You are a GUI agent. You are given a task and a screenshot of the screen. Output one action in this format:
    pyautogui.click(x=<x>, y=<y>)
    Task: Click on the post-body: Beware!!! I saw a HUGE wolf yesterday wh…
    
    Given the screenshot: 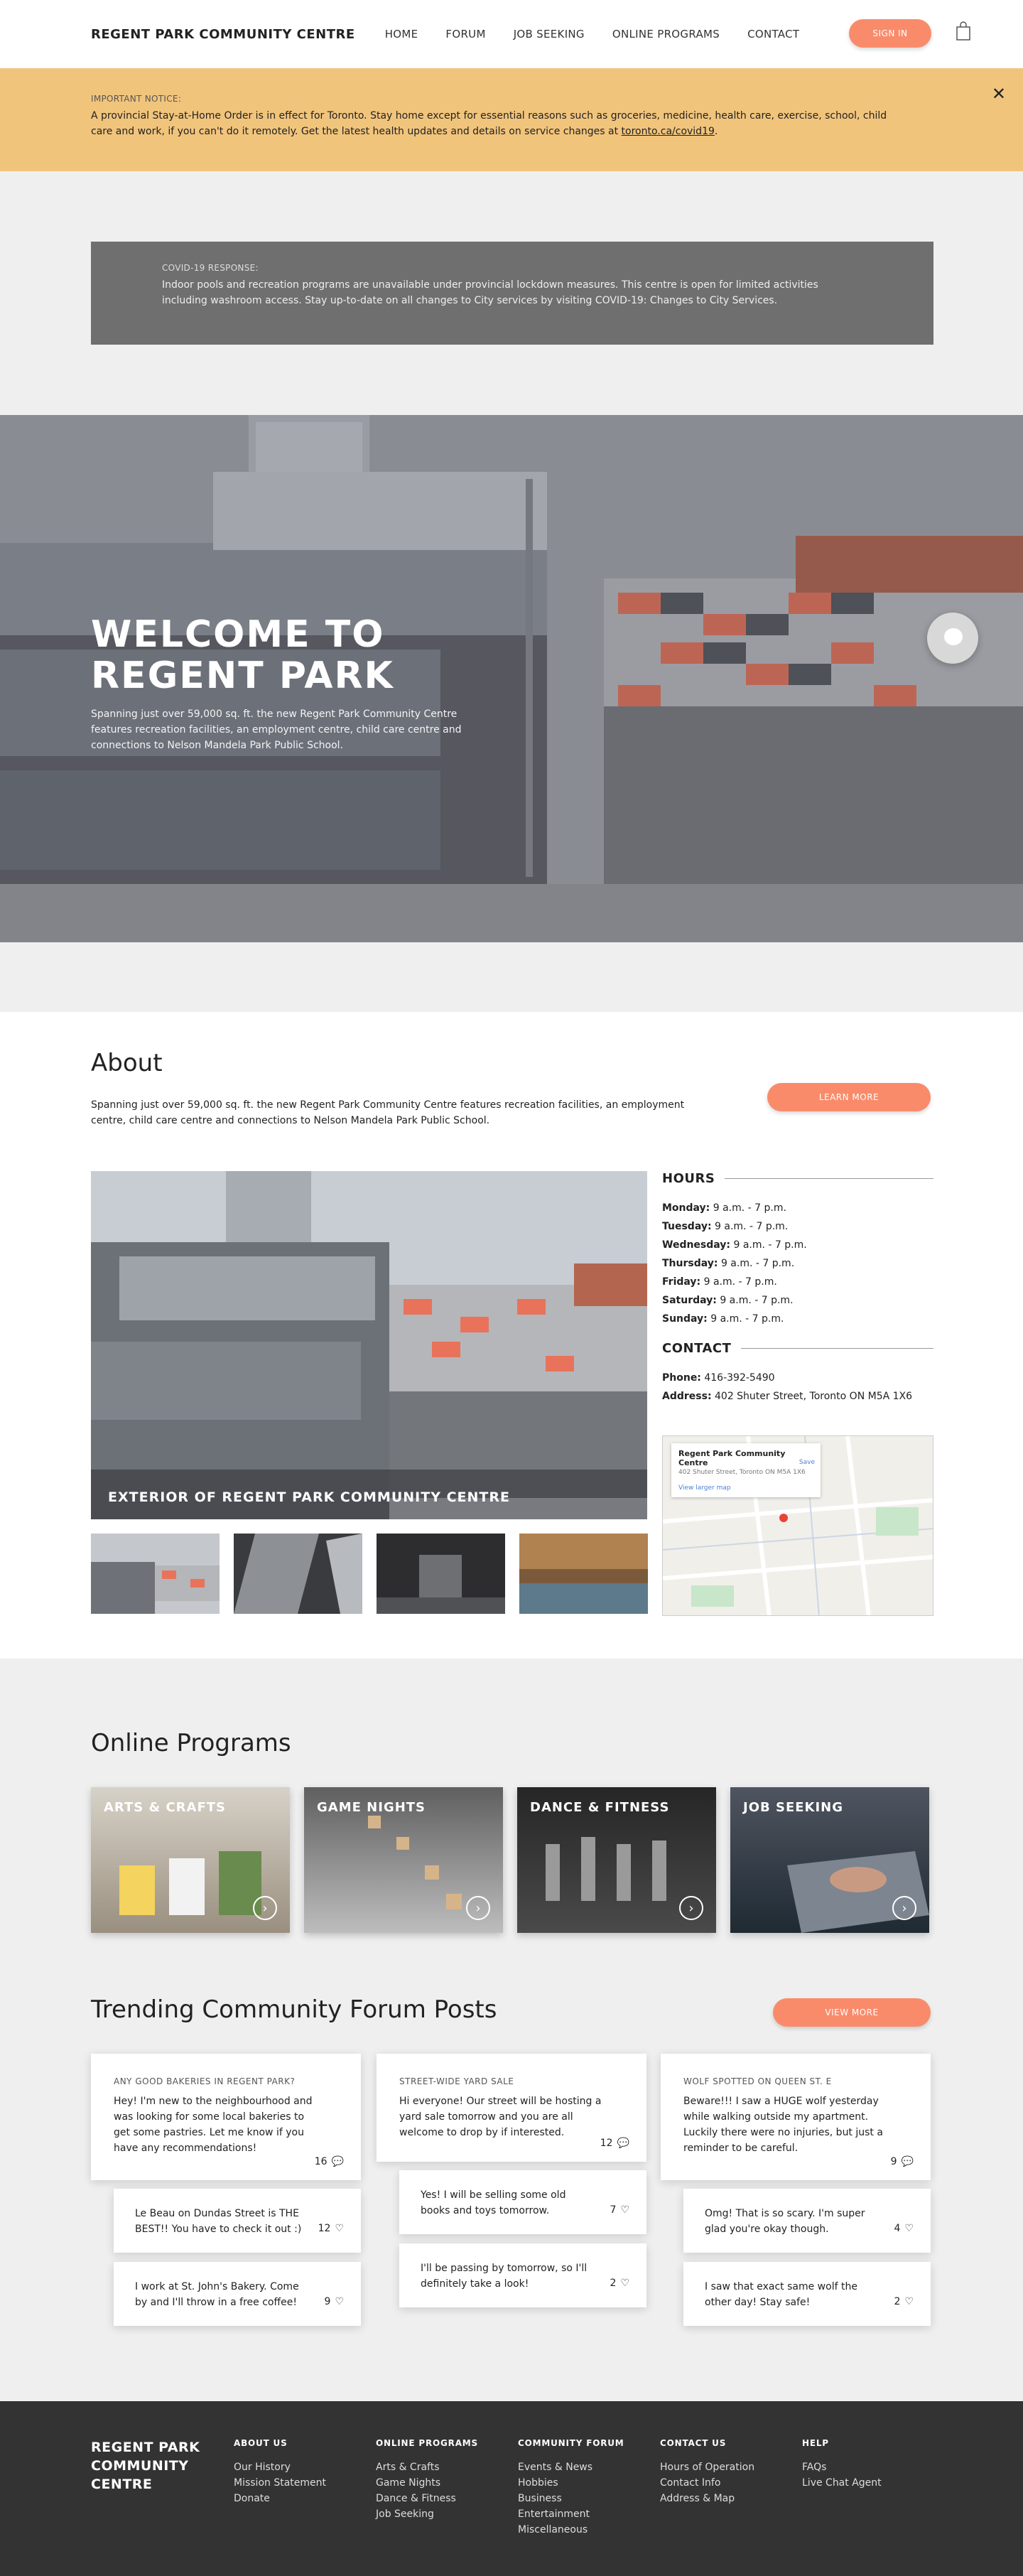 What is the action you would take?
    pyautogui.click(x=783, y=2125)
    